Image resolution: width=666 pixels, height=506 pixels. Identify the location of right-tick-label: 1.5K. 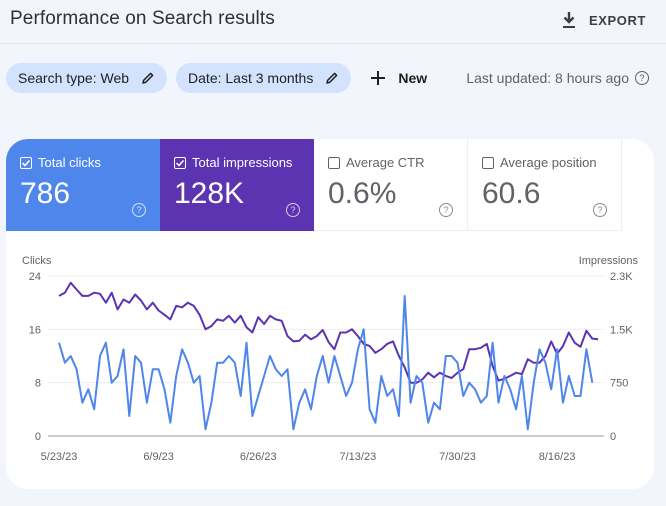
(621, 330).